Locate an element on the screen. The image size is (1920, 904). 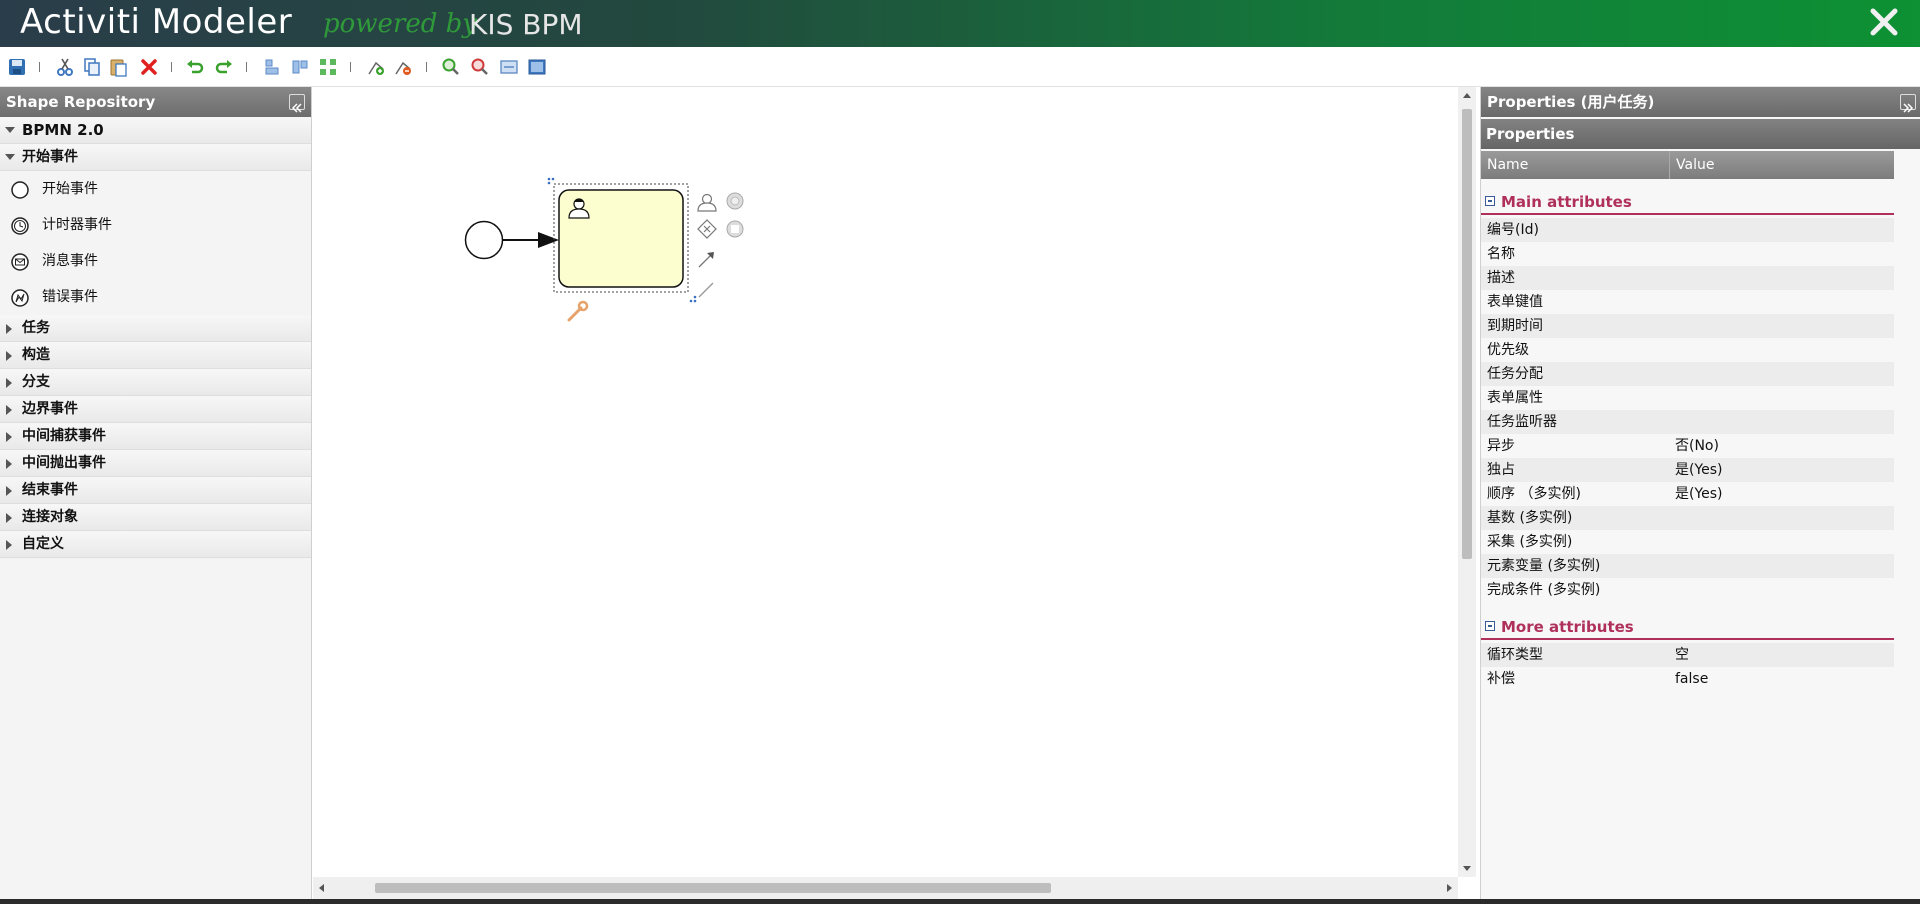
scroll-down-icon is located at coordinates (1467, 868).